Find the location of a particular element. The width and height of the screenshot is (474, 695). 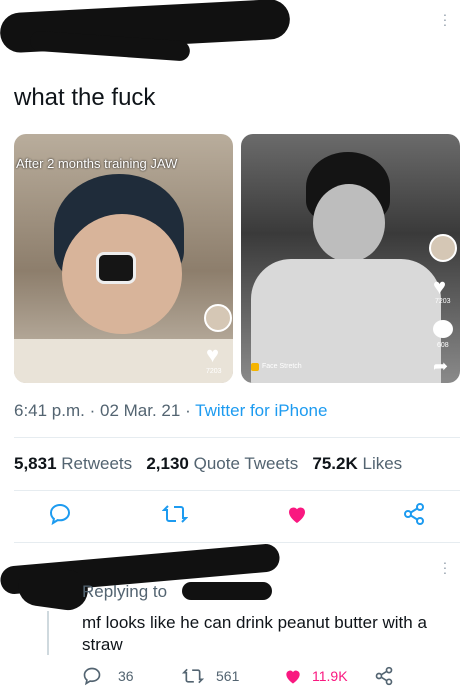

tweet-date: 02 Mar. 21 is located at coordinates (140, 410).